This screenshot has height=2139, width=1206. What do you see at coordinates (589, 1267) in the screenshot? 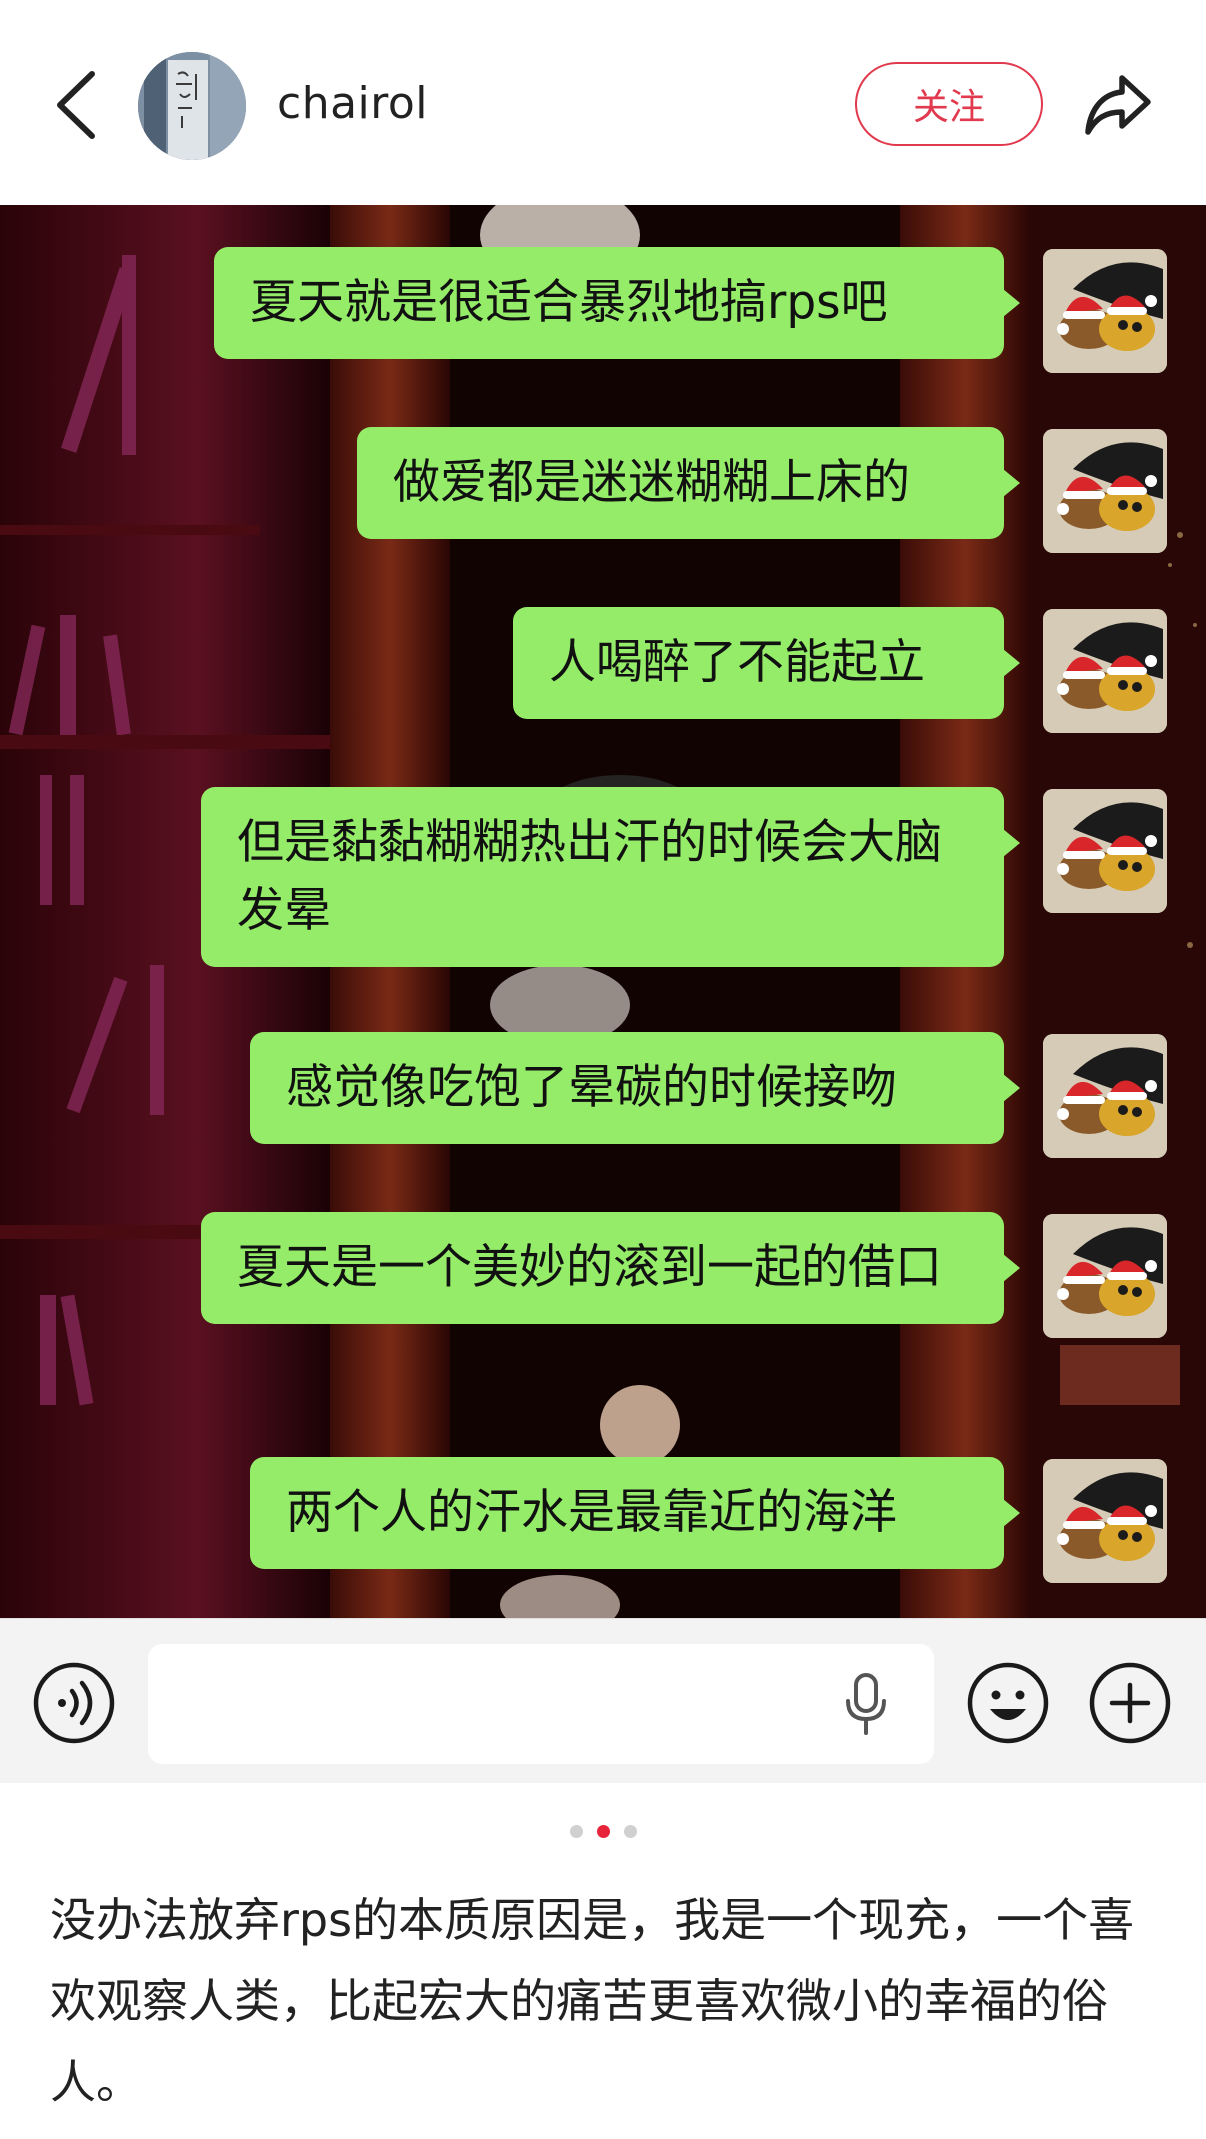
I see `message-text: 夏天是一个美妙的滚到一起的借口` at bounding box center [589, 1267].